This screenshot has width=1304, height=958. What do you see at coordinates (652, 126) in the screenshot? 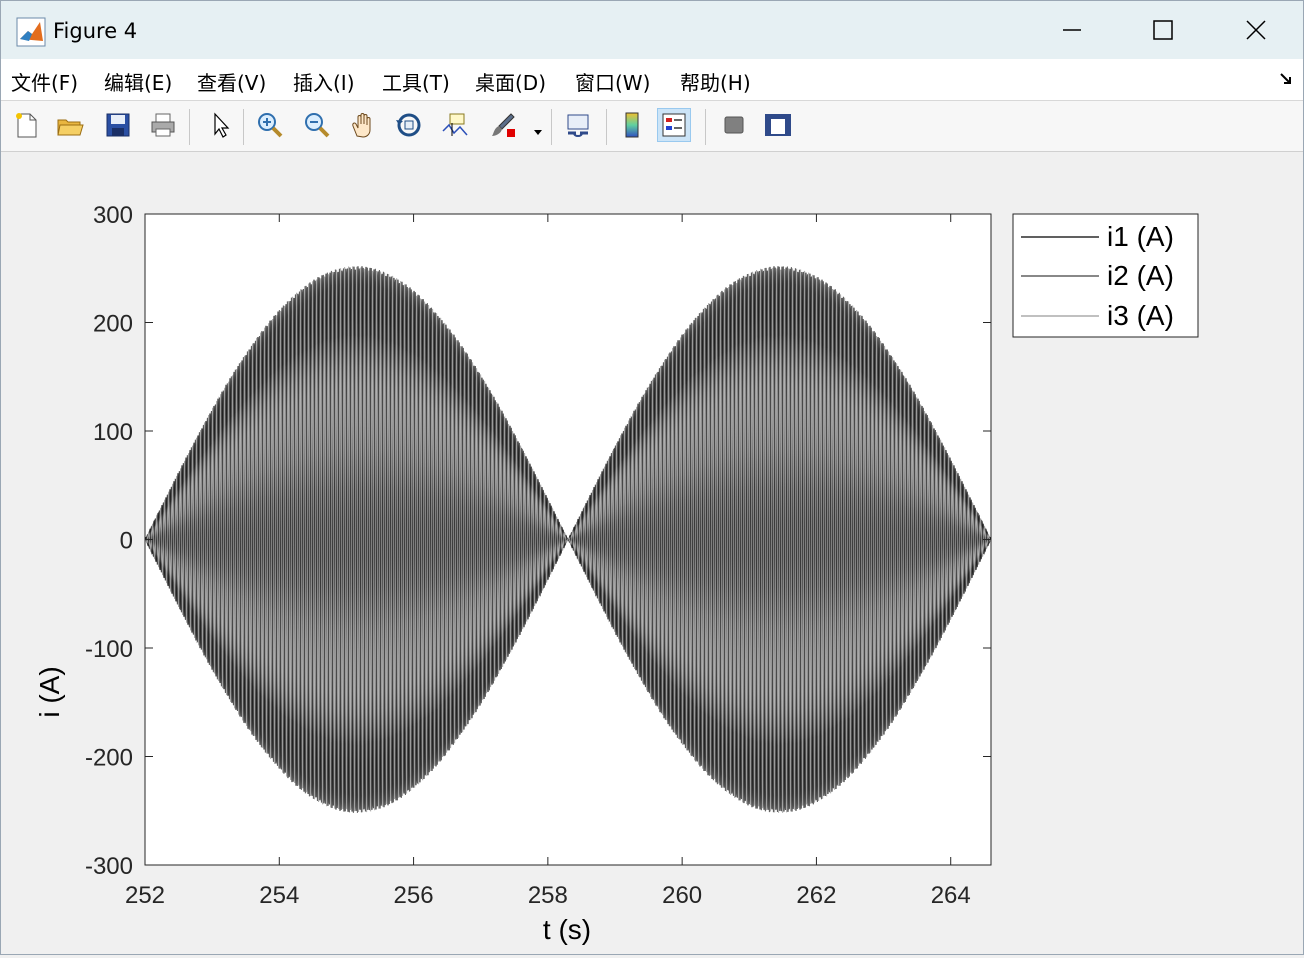
I see `figure-toolbar` at bounding box center [652, 126].